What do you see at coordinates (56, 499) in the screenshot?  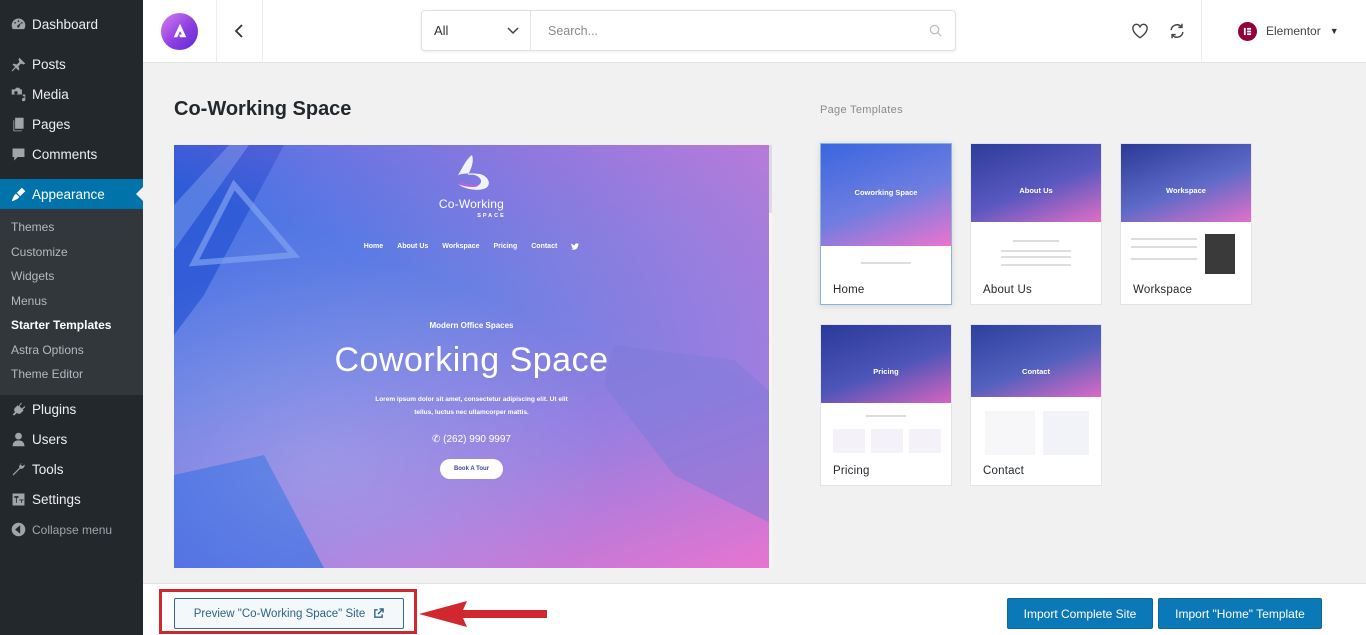 I see `sidebar-item-label: Settings` at bounding box center [56, 499].